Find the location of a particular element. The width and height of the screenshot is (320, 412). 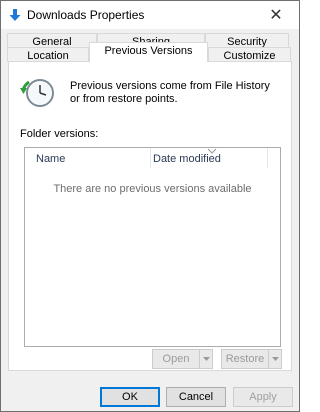

column-header-name: Name is located at coordinates (50, 159).